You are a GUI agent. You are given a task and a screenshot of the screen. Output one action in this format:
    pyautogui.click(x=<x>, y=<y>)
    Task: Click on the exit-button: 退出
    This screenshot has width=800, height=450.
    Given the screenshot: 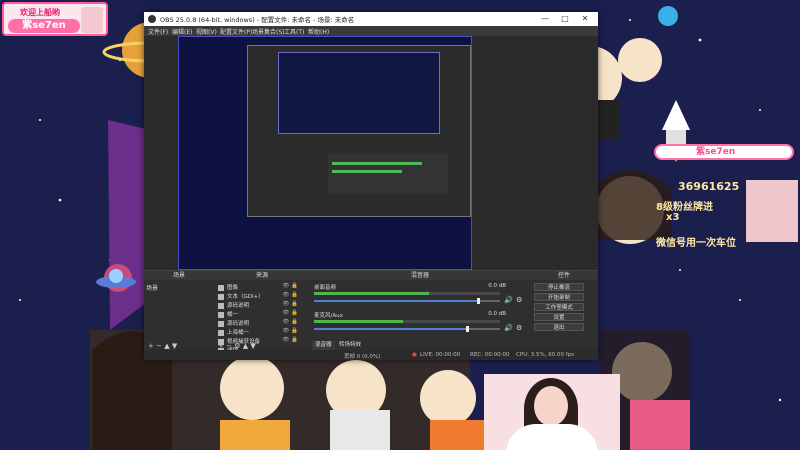 What is the action you would take?
    pyautogui.click(x=559, y=327)
    